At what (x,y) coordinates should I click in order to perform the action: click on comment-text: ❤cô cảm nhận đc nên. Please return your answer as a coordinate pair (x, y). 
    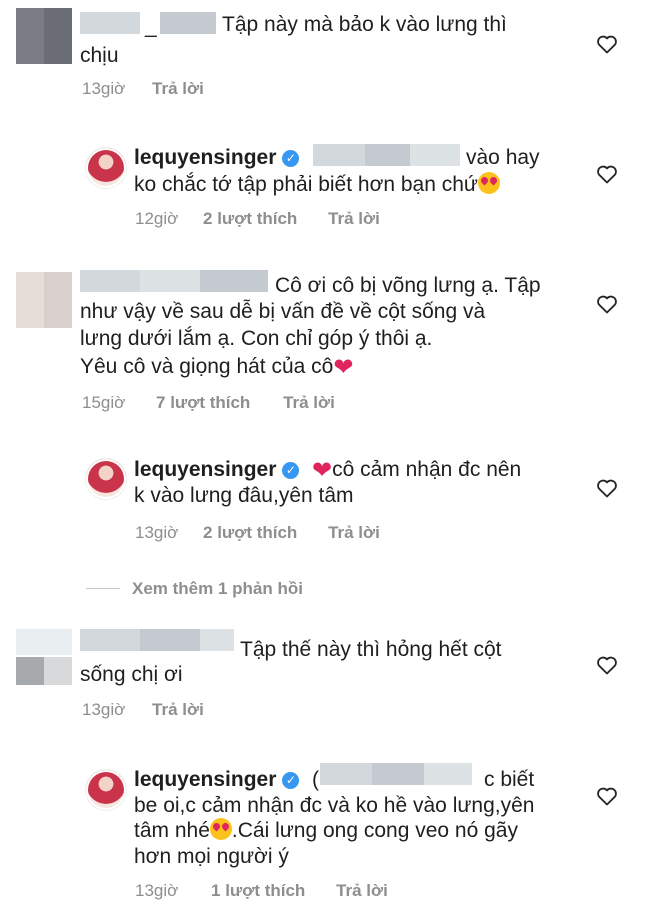
    Looking at the image, I should click on (417, 470).